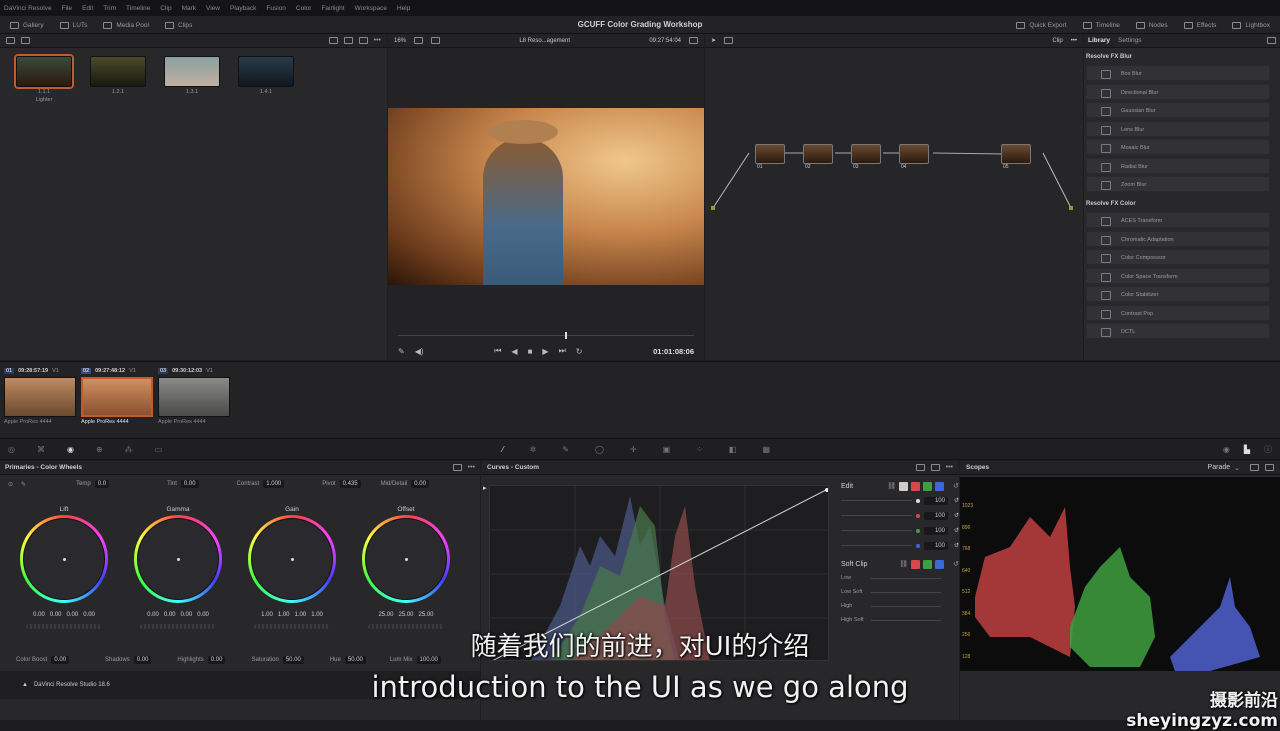 The image size is (1280, 731). What do you see at coordinates (1178, 312) in the screenshot?
I see `fx-color-item: Contrast Pop` at bounding box center [1178, 312].